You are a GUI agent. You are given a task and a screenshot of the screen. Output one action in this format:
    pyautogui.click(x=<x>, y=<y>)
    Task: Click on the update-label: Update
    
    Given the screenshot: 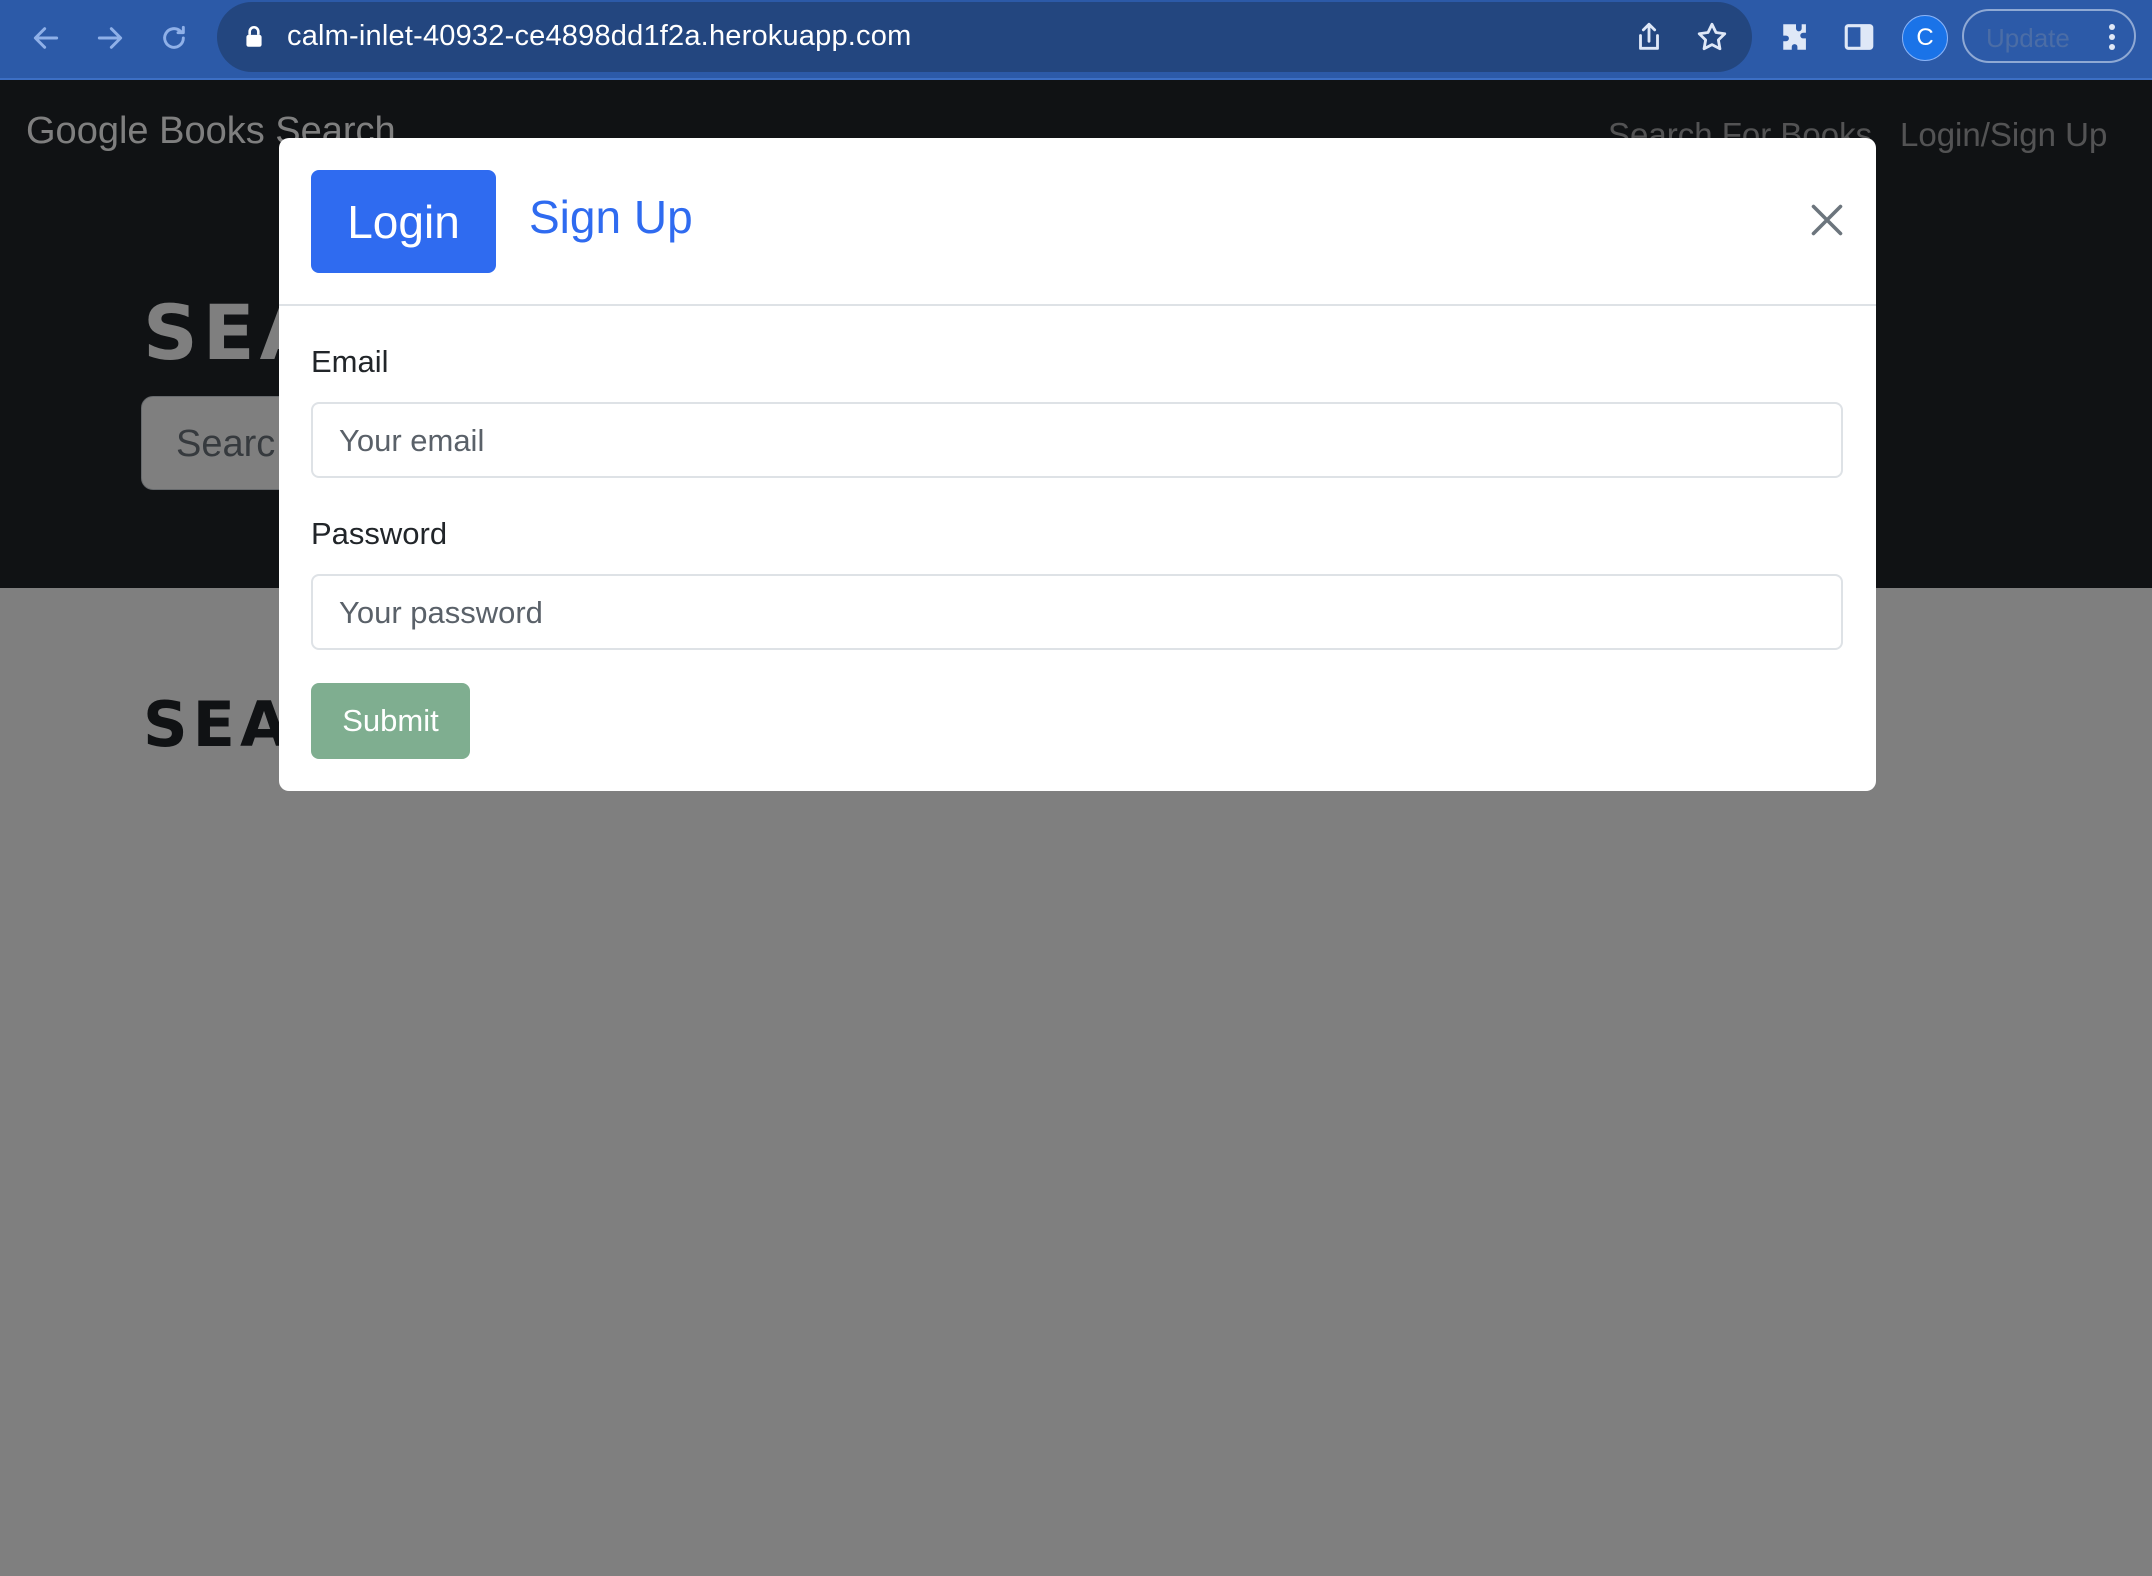 What is the action you would take?
    pyautogui.click(x=2028, y=38)
    